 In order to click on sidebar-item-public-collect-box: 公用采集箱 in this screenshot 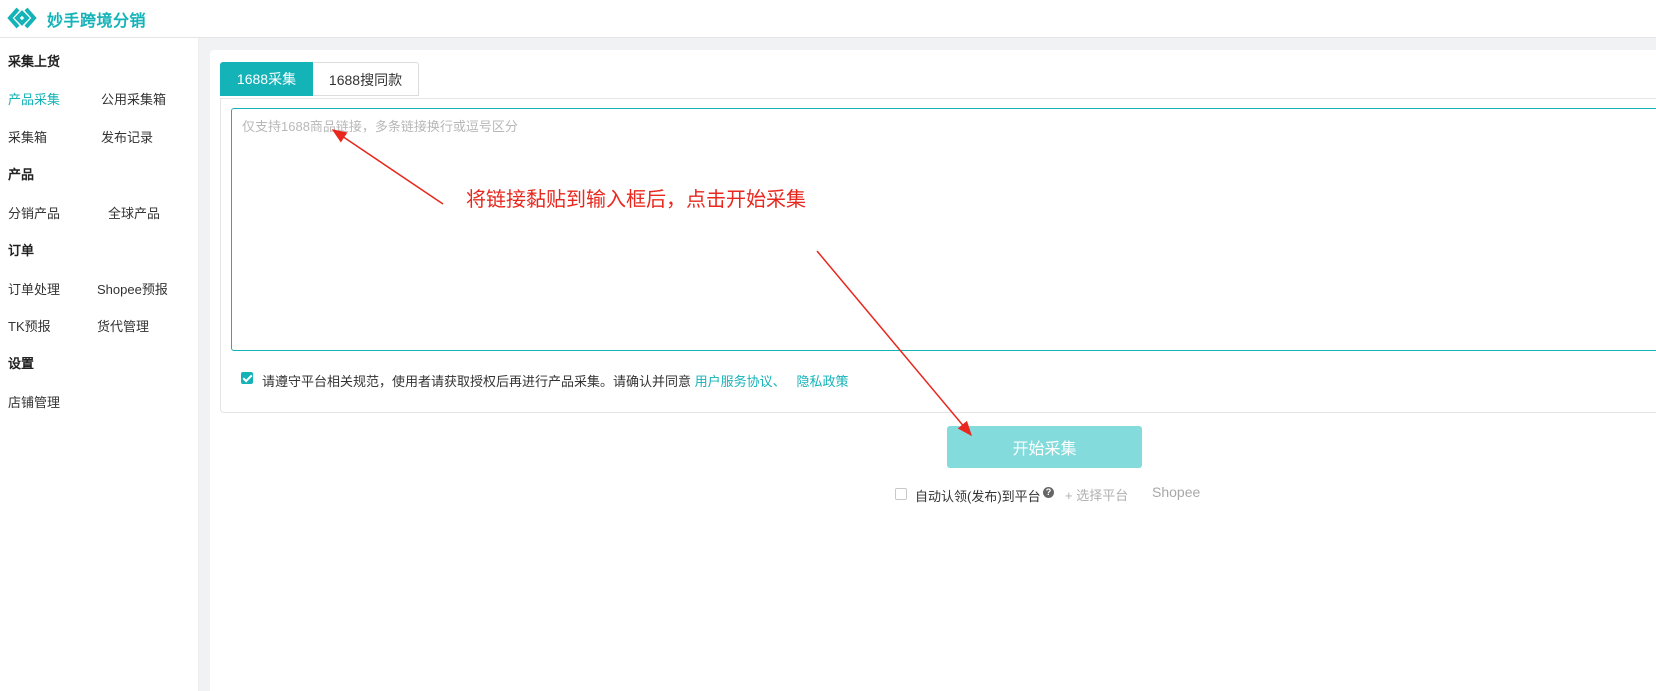, I will do `click(133, 98)`.